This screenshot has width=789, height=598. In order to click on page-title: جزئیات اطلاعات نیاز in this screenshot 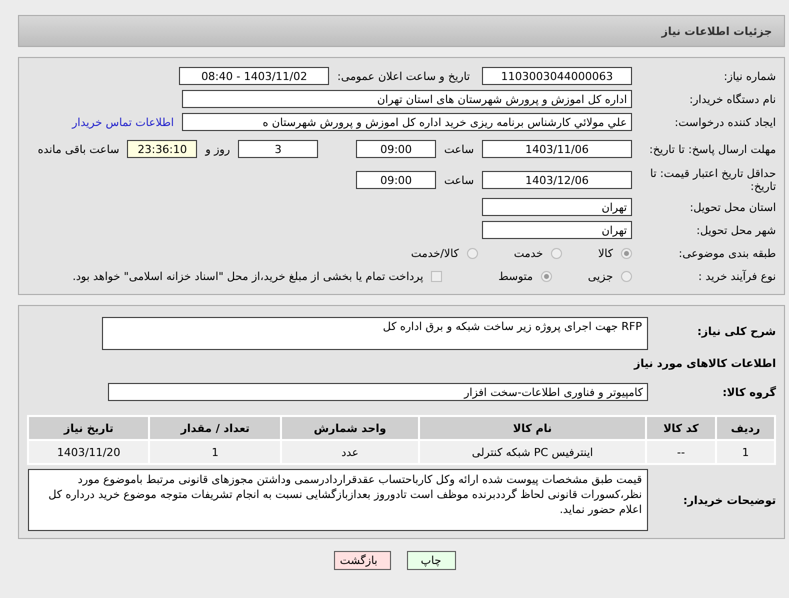, I will do `click(717, 31)`.